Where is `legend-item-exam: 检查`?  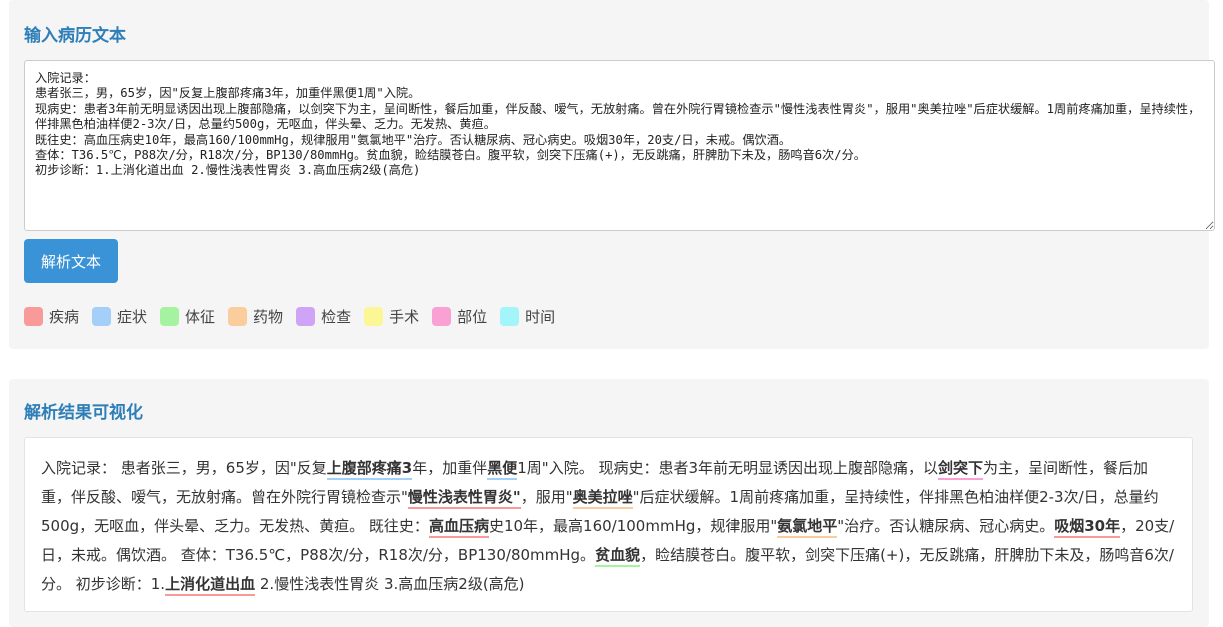
legend-item-exam: 检查 is located at coordinates (323, 316).